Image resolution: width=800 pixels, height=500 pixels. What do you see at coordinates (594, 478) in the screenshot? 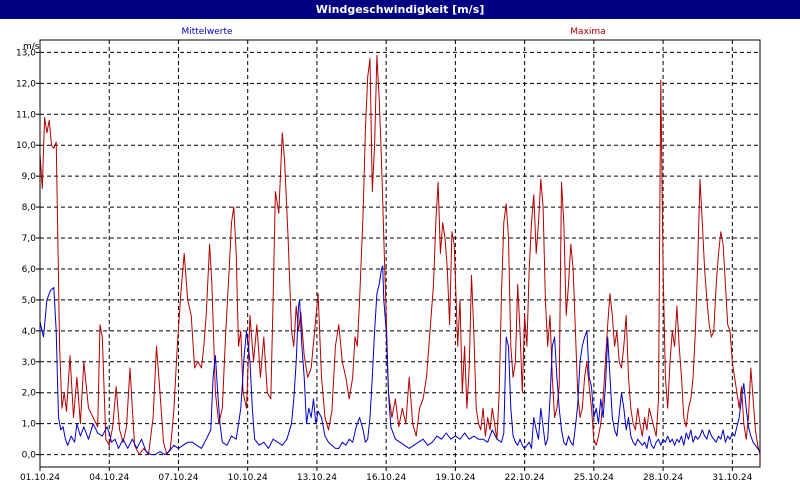
I see `x-tick-label: 25.10.24` at bounding box center [594, 478].